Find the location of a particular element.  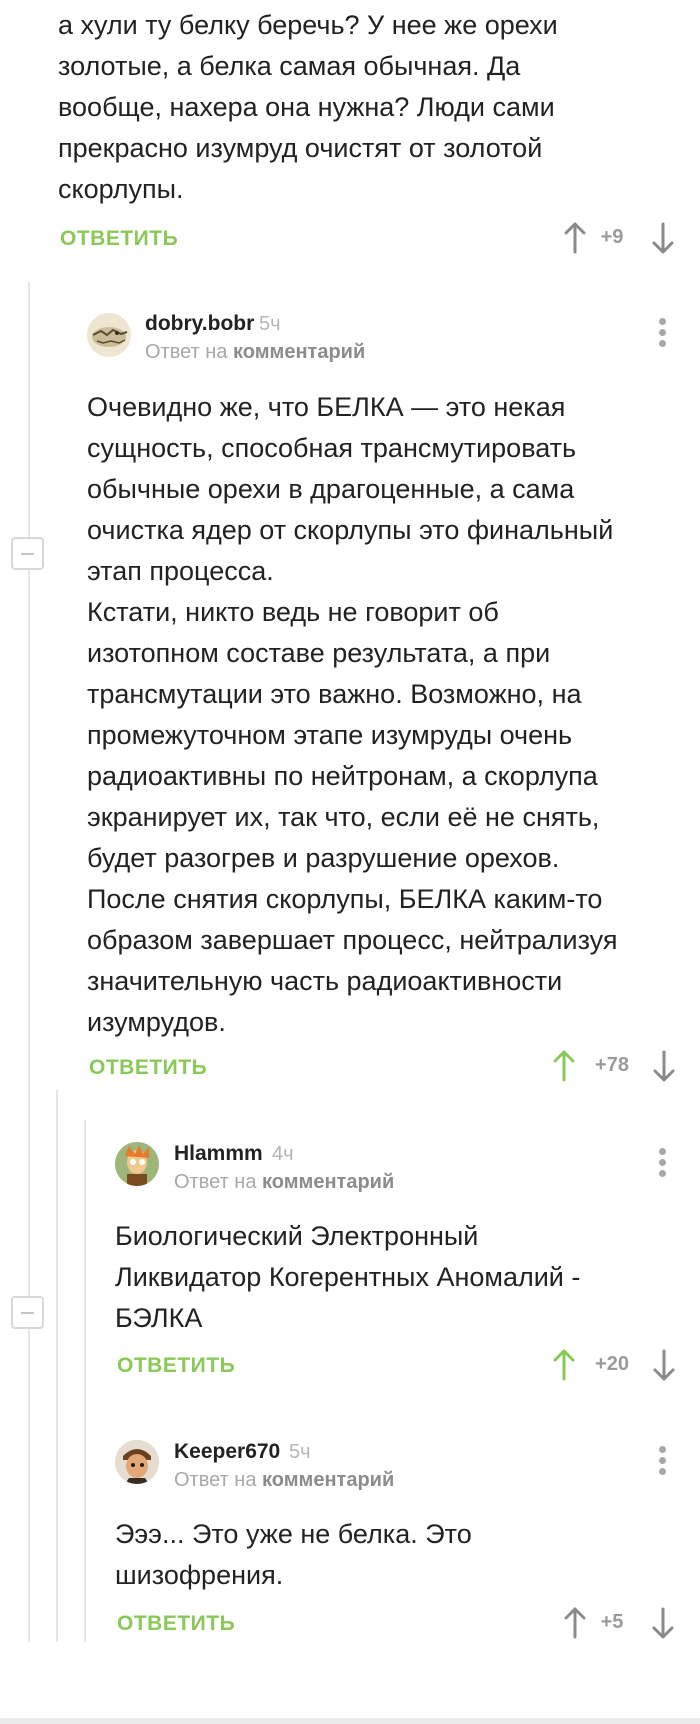

comment-score: +78 is located at coordinates (612, 1065).